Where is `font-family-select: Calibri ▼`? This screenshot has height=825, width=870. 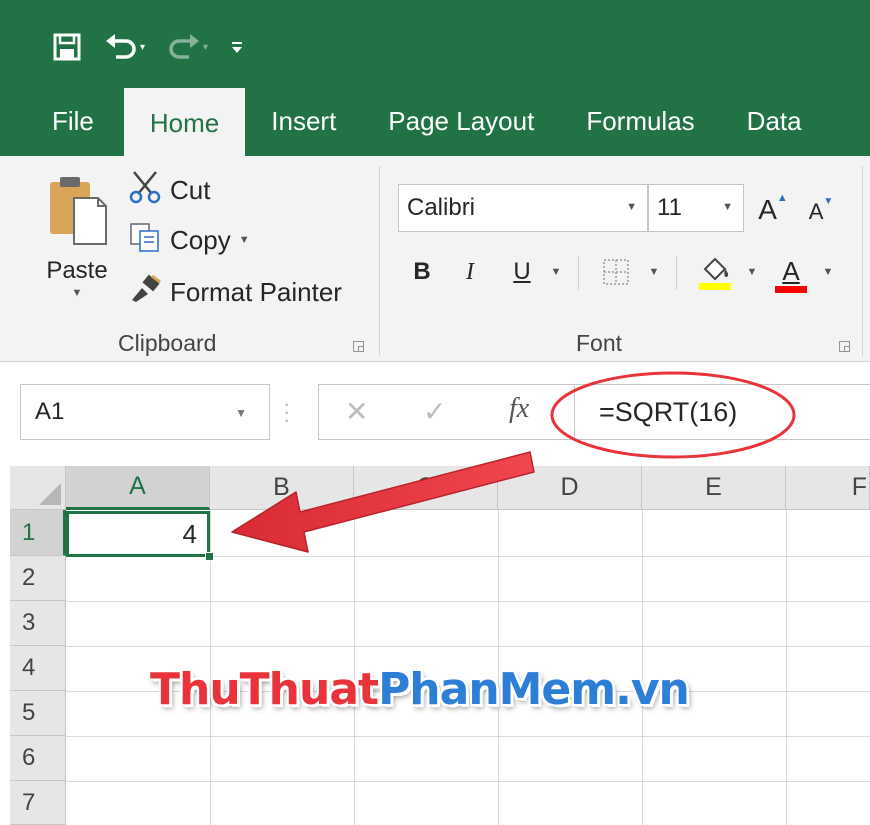
font-family-select: Calibri ▼ is located at coordinates (523, 208).